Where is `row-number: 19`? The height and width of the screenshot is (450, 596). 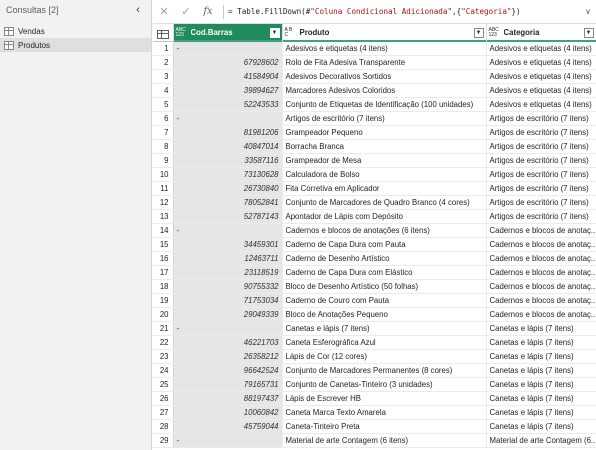
row-number: 19 is located at coordinates (163, 300).